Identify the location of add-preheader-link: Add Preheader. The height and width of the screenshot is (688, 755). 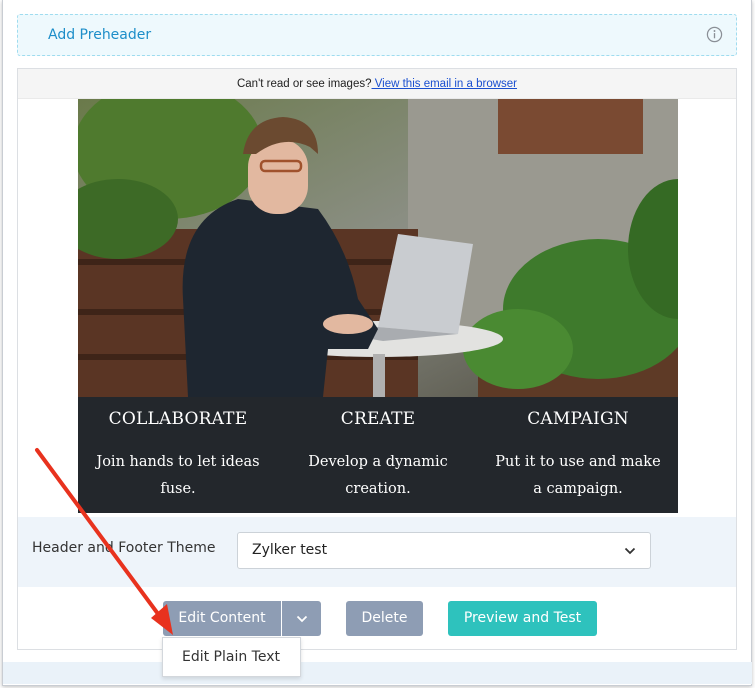
(99, 35).